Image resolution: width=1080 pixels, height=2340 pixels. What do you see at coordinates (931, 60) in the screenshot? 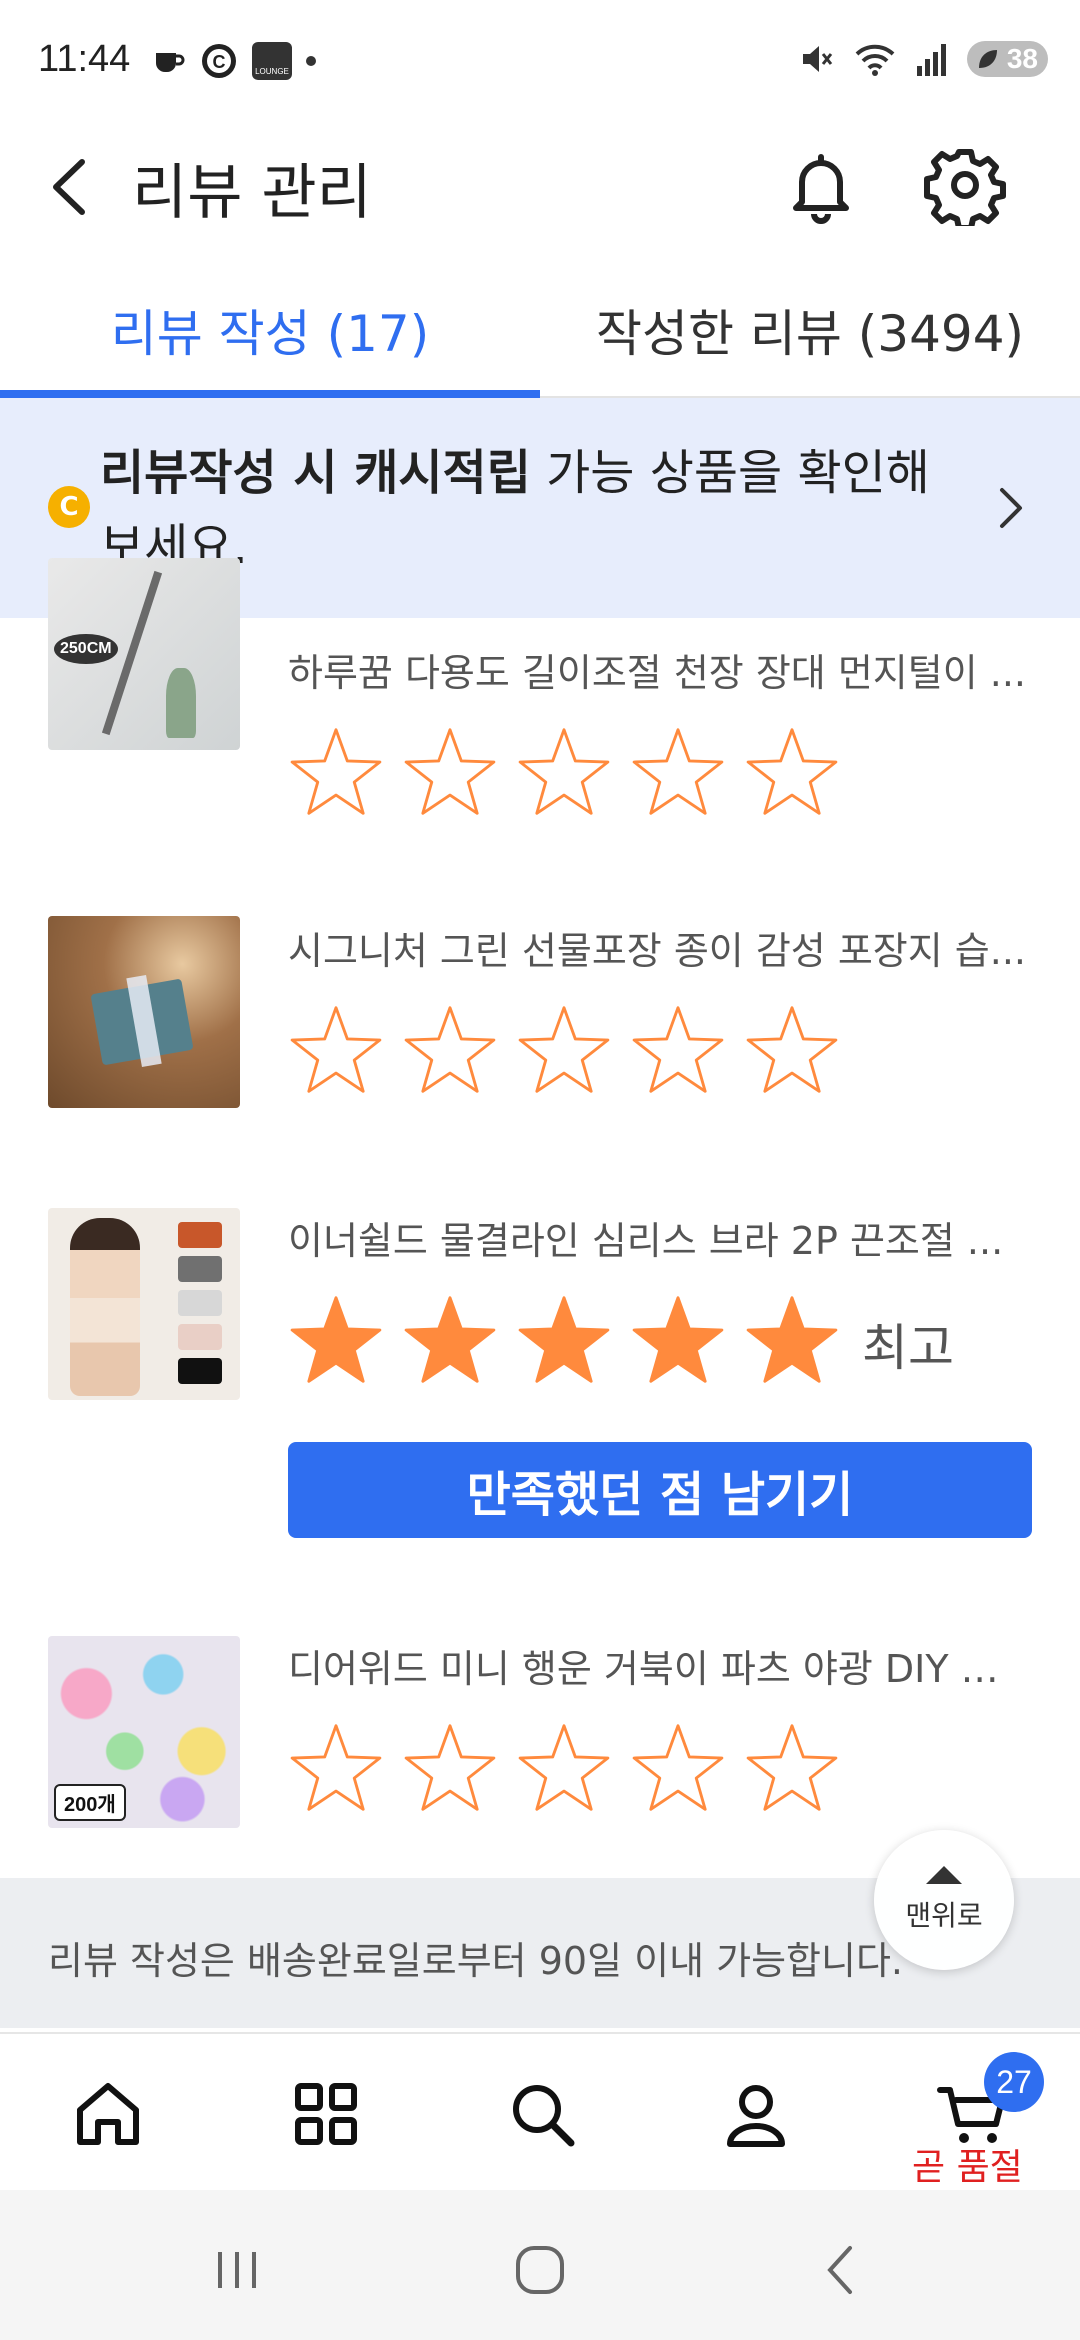
I see `signal-icon` at bounding box center [931, 60].